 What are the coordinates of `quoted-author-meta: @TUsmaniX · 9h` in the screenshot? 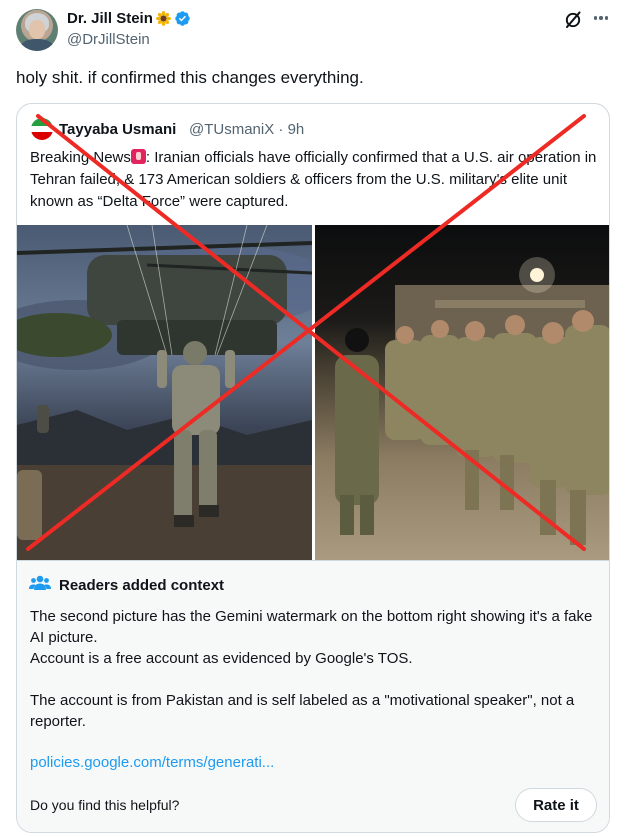 It's located at (246, 129).